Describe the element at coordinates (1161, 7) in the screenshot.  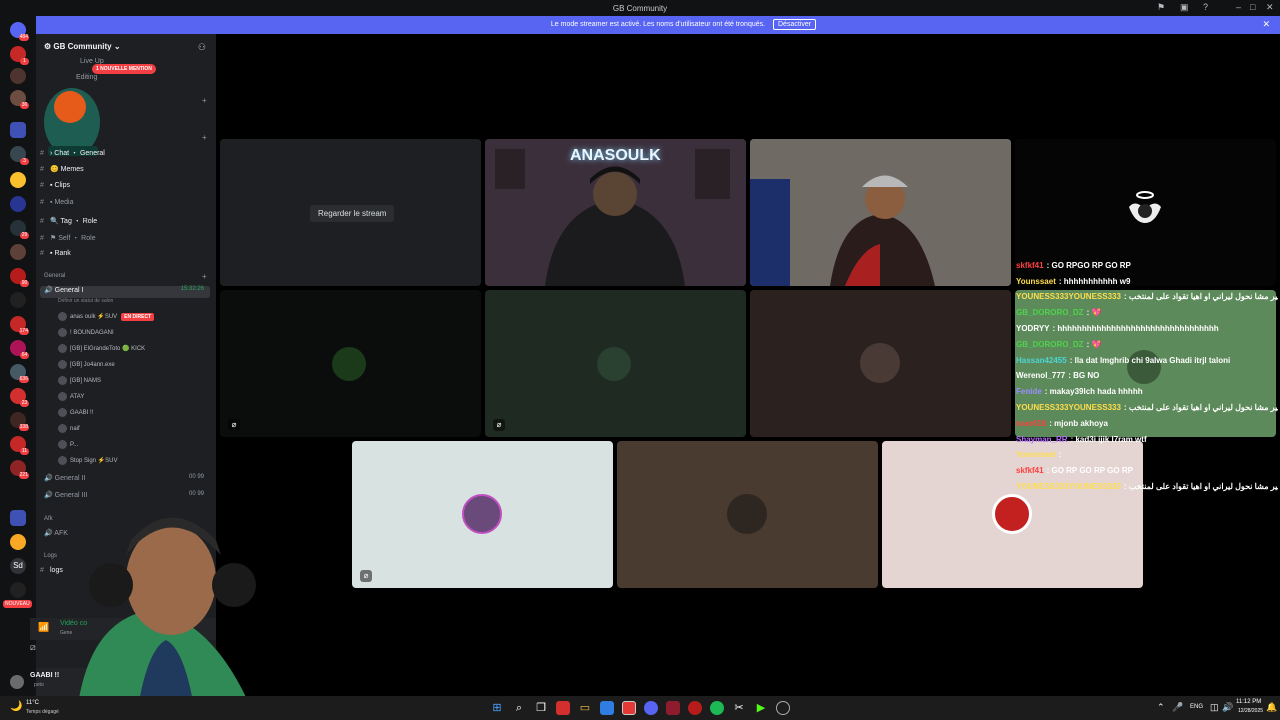
I see `inbox-icon: ⚑` at that location.